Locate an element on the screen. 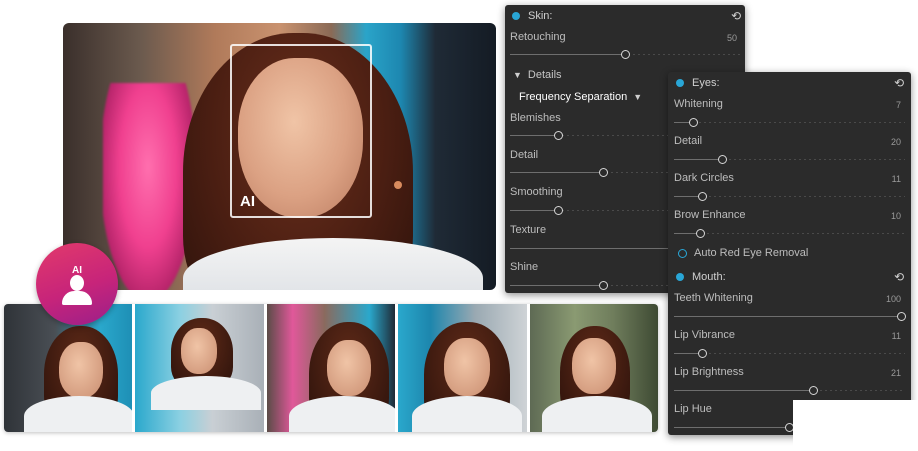 This screenshot has height=451, width=918. texture-label: Texture is located at coordinates (528, 230).